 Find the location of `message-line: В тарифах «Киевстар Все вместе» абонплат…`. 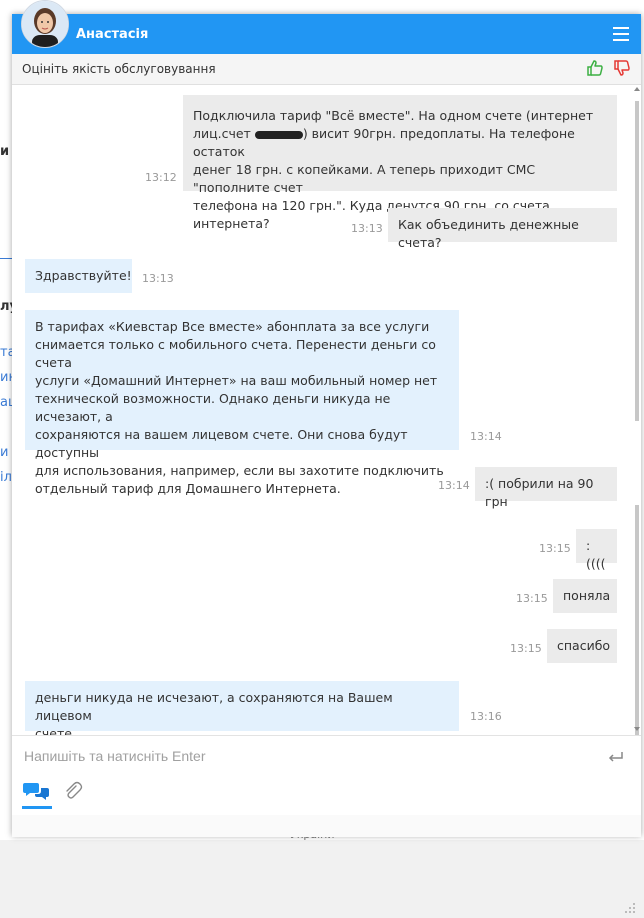

message-line: В тарифах «Киевстар Все вместе» абонплат… is located at coordinates (232, 326).